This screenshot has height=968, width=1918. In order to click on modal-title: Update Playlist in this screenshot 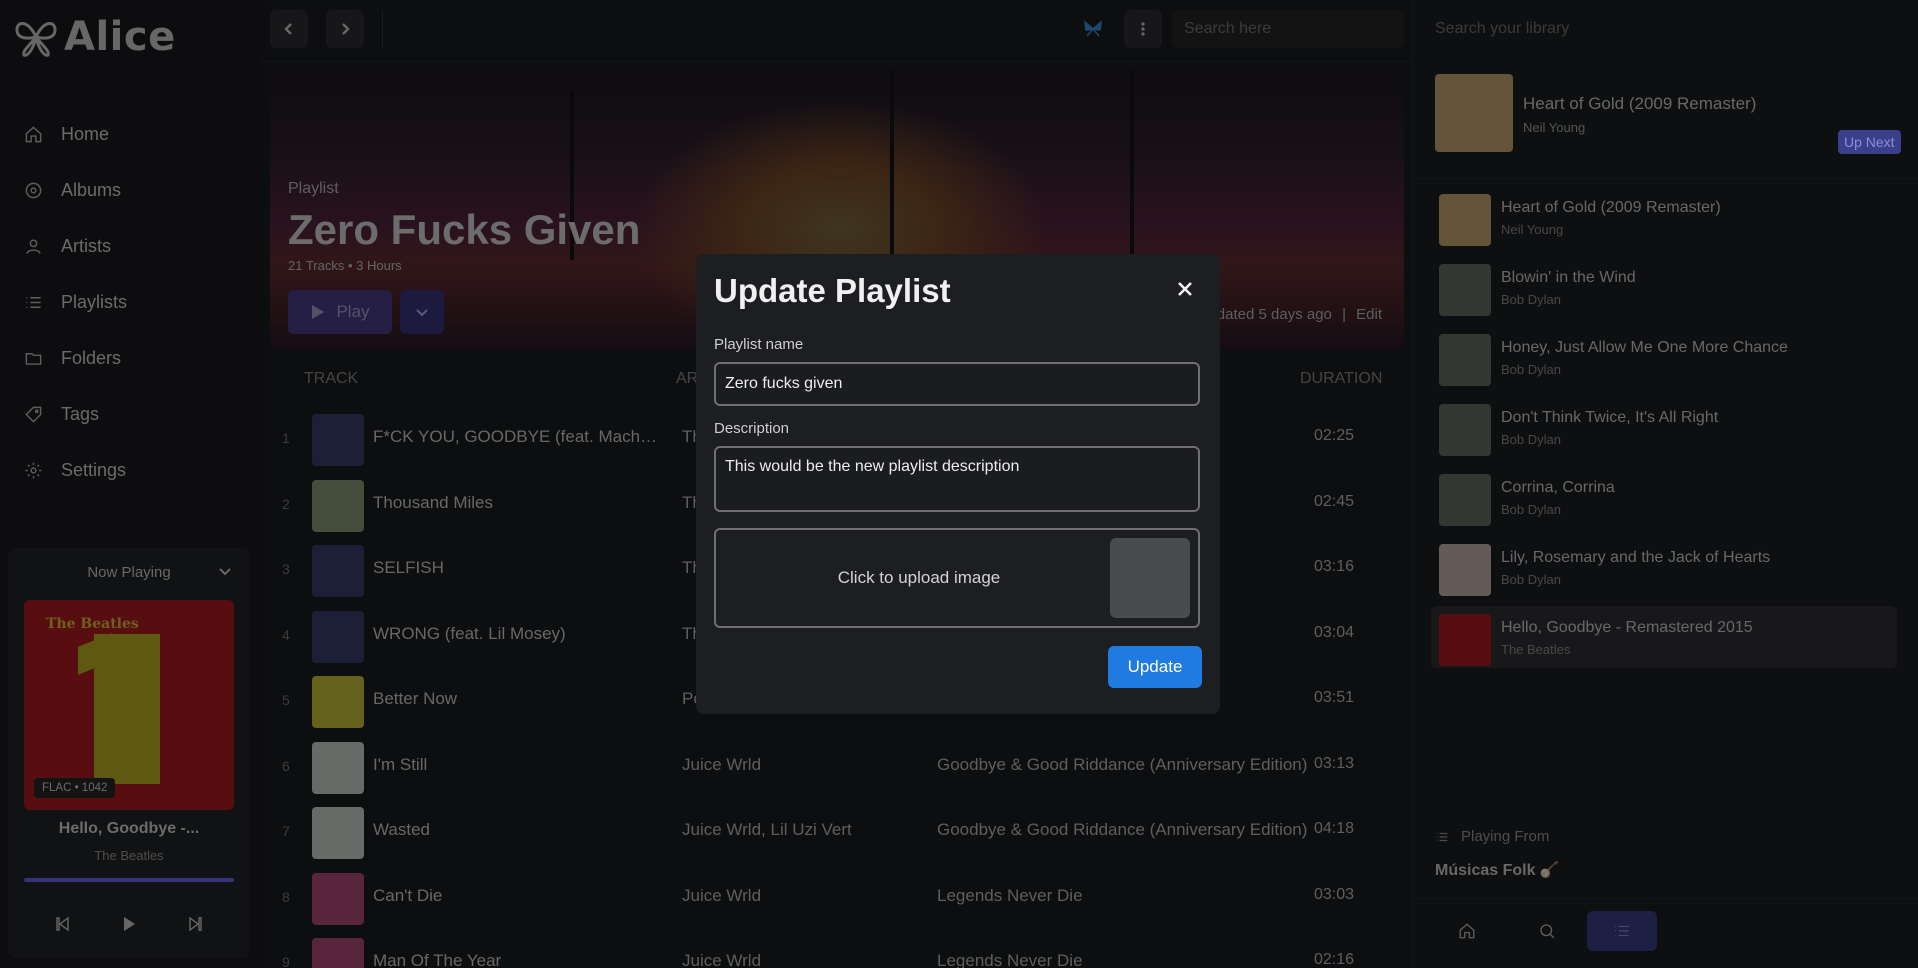, I will do `click(832, 290)`.